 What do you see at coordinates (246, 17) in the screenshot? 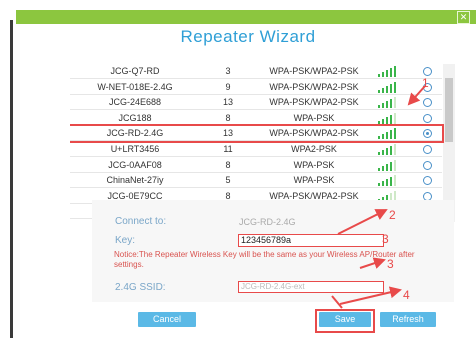
I see `title-bar: ✕` at bounding box center [246, 17].